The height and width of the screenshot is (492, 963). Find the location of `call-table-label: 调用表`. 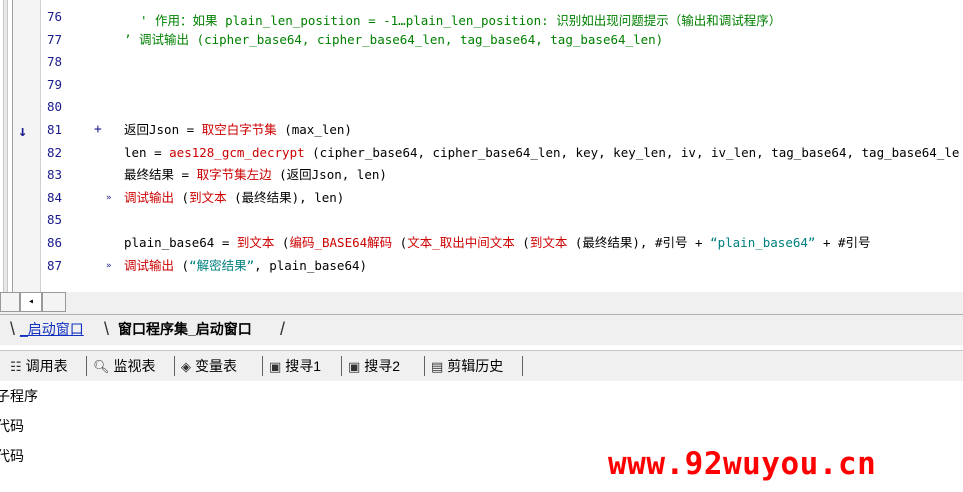

call-table-label: 调用表 is located at coordinates (46, 366).